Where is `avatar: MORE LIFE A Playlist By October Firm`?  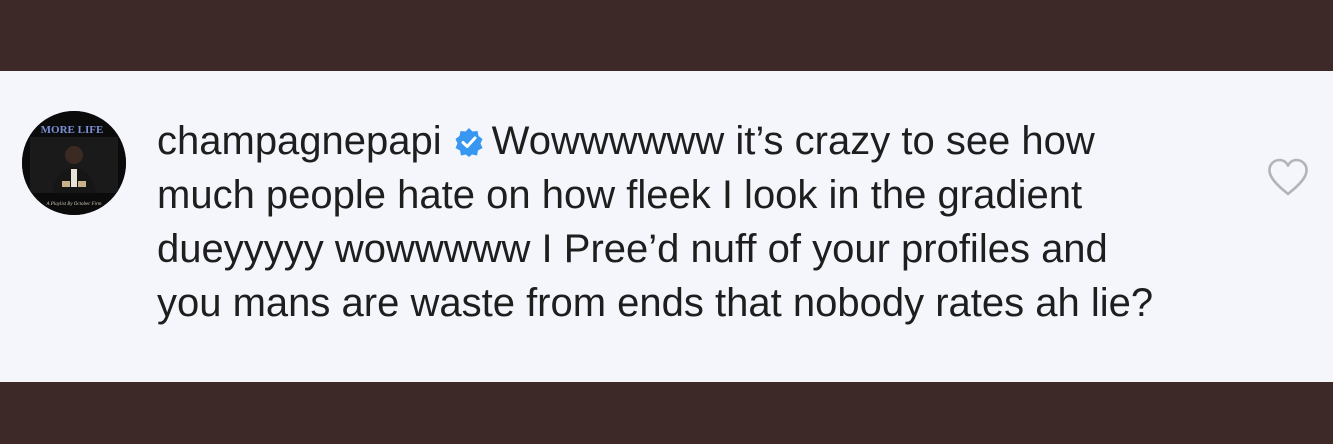
avatar: MORE LIFE A Playlist By October Firm is located at coordinates (74, 163).